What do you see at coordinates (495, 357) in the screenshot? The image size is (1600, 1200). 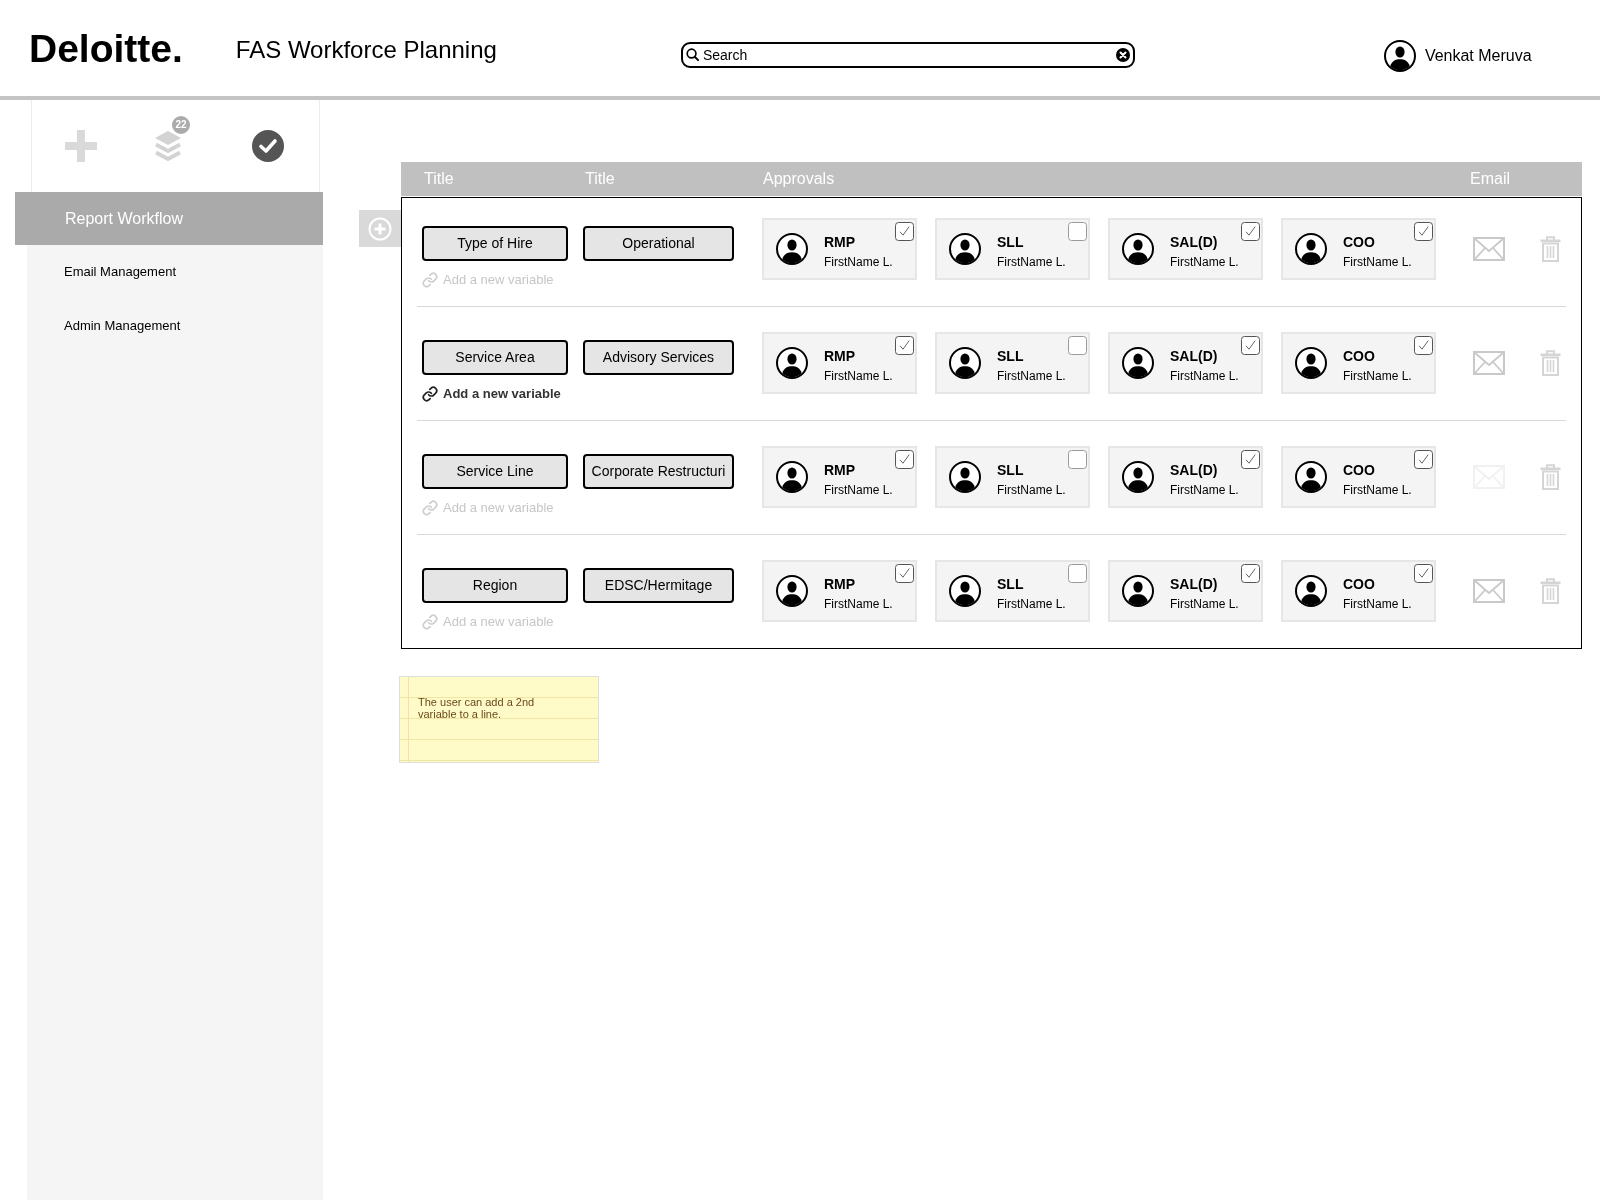 I see `variable-name-button: Service Area` at bounding box center [495, 357].